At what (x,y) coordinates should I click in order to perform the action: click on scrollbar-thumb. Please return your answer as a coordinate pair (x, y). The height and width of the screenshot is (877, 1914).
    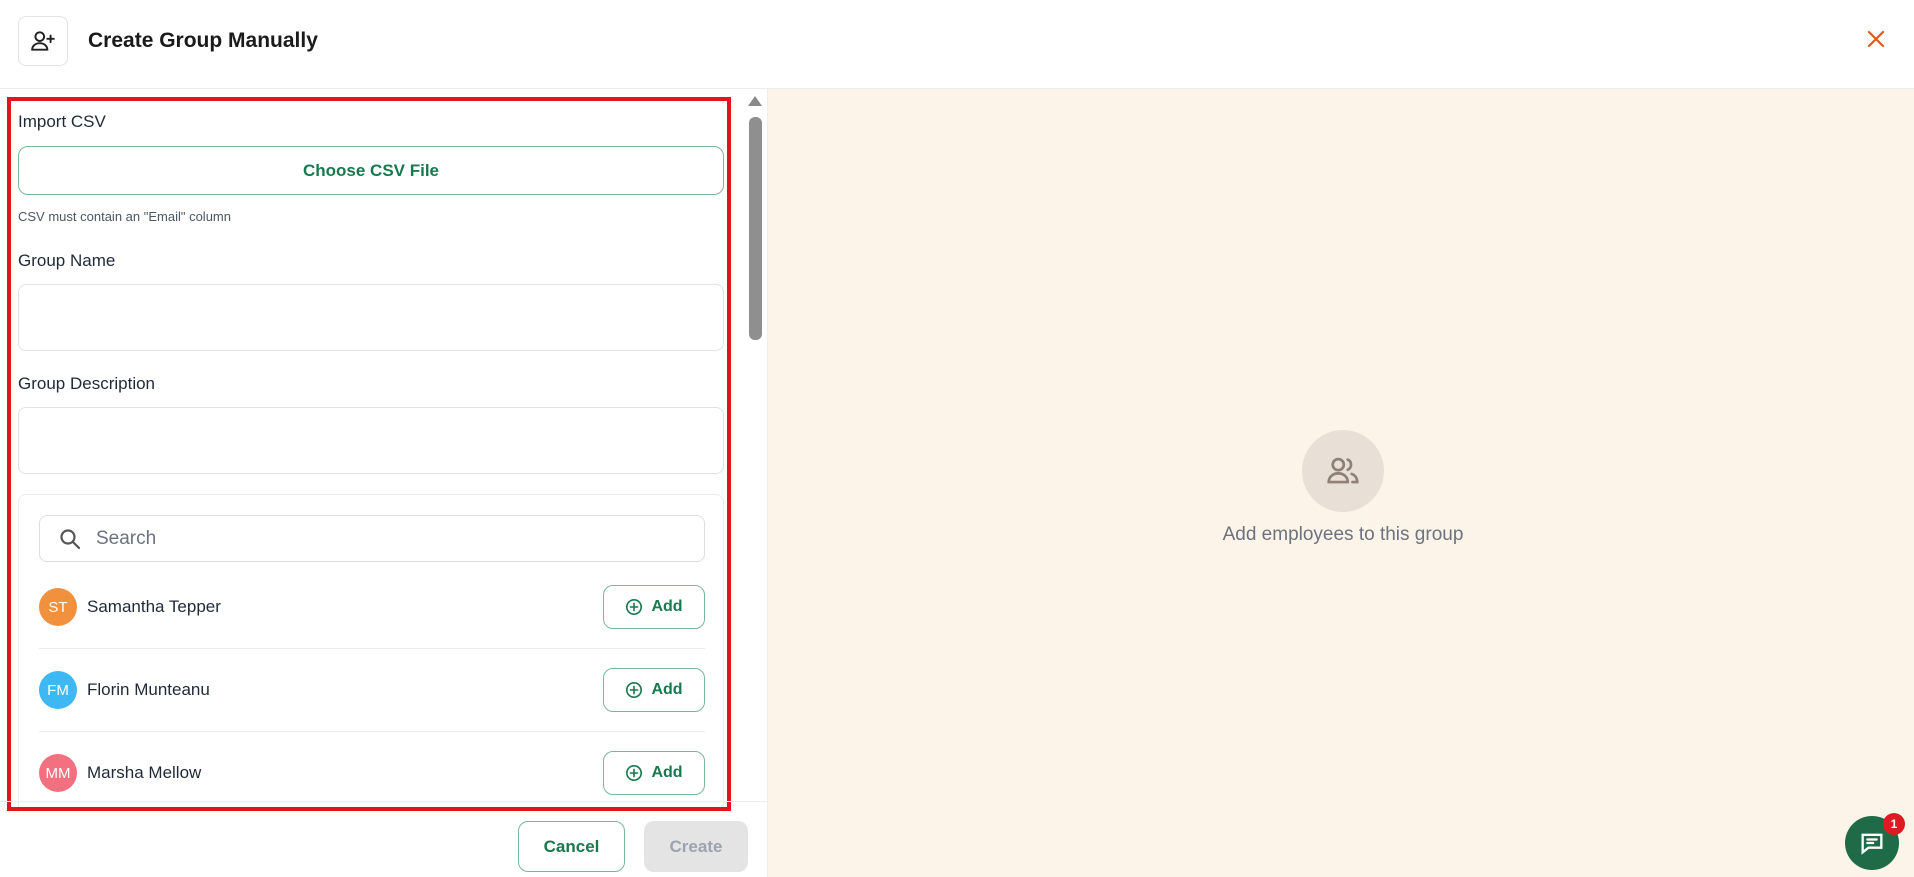
    Looking at the image, I should click on (755, 228).